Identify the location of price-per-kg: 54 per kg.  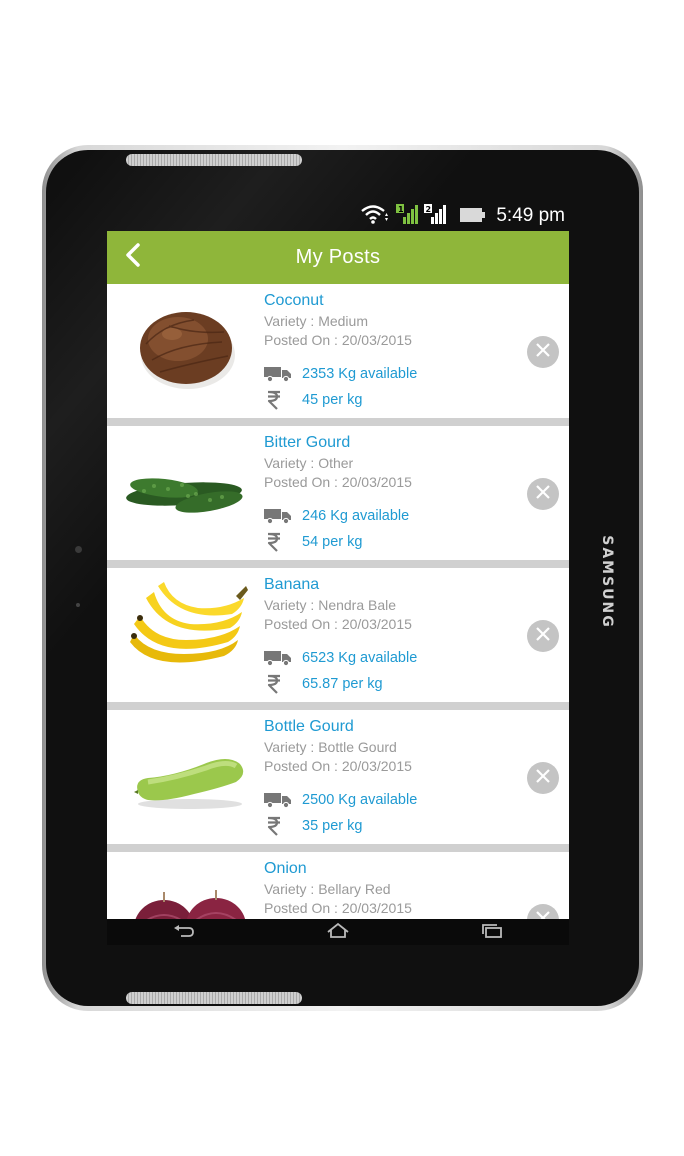
(332, 542).